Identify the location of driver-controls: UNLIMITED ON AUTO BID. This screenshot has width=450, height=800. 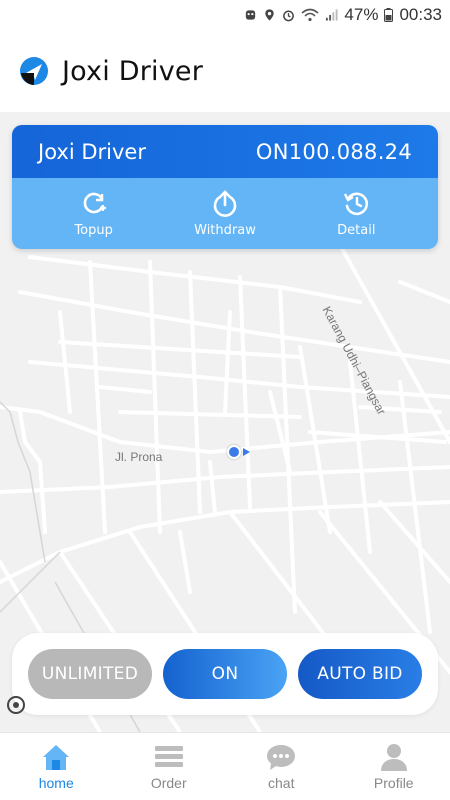
(225, 674).